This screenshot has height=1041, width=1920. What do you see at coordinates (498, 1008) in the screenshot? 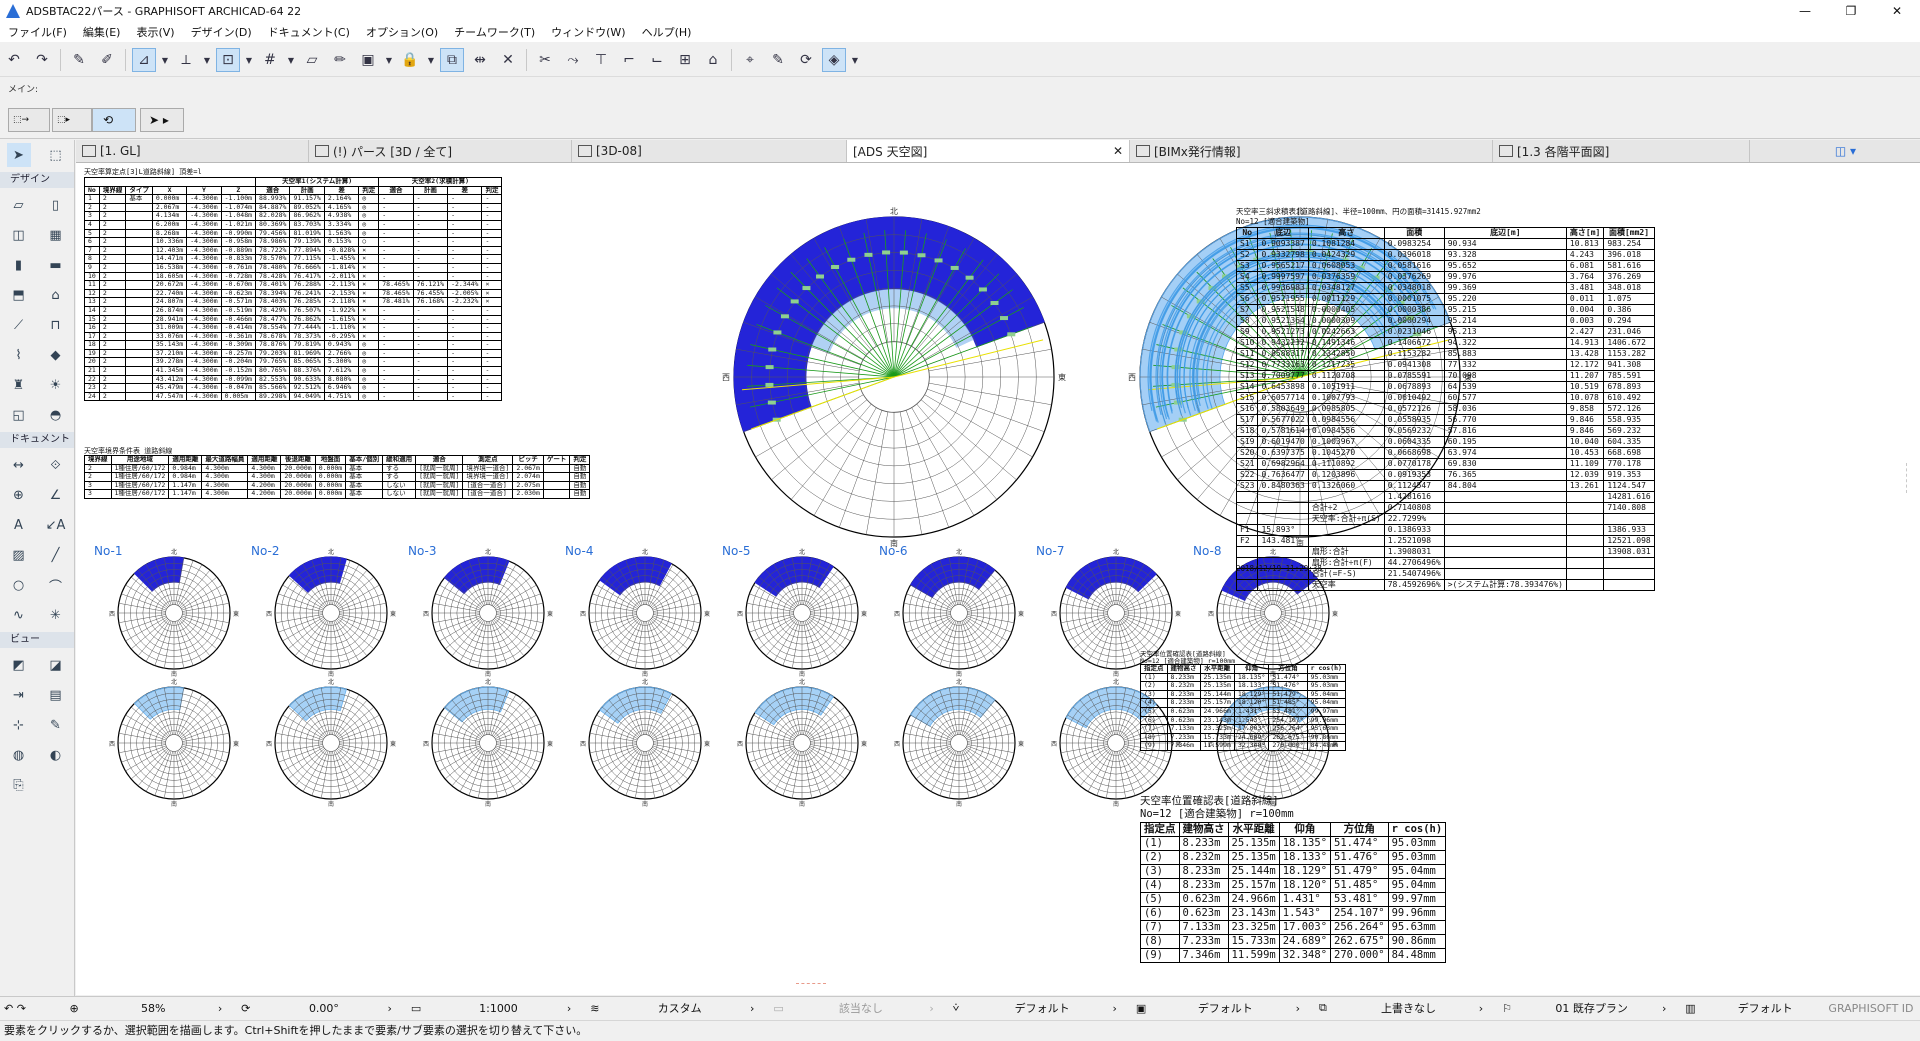
I see `scale-selector: 1:1000` at bounding box center [498, 1008].